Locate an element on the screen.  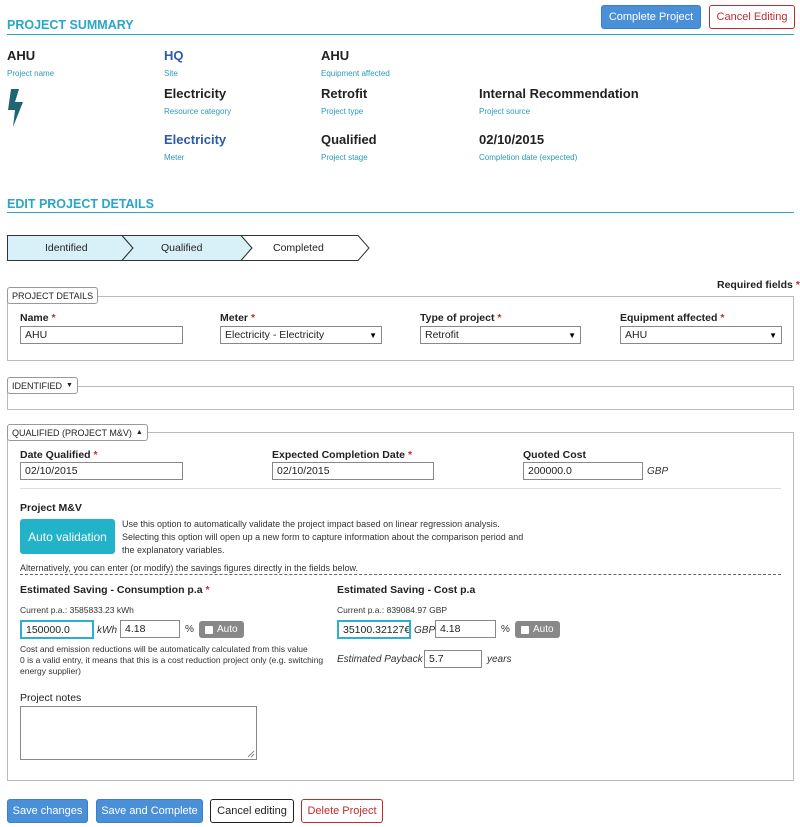
cancel-editing-button: Cancel Editing is located at coordinates (752, 17).